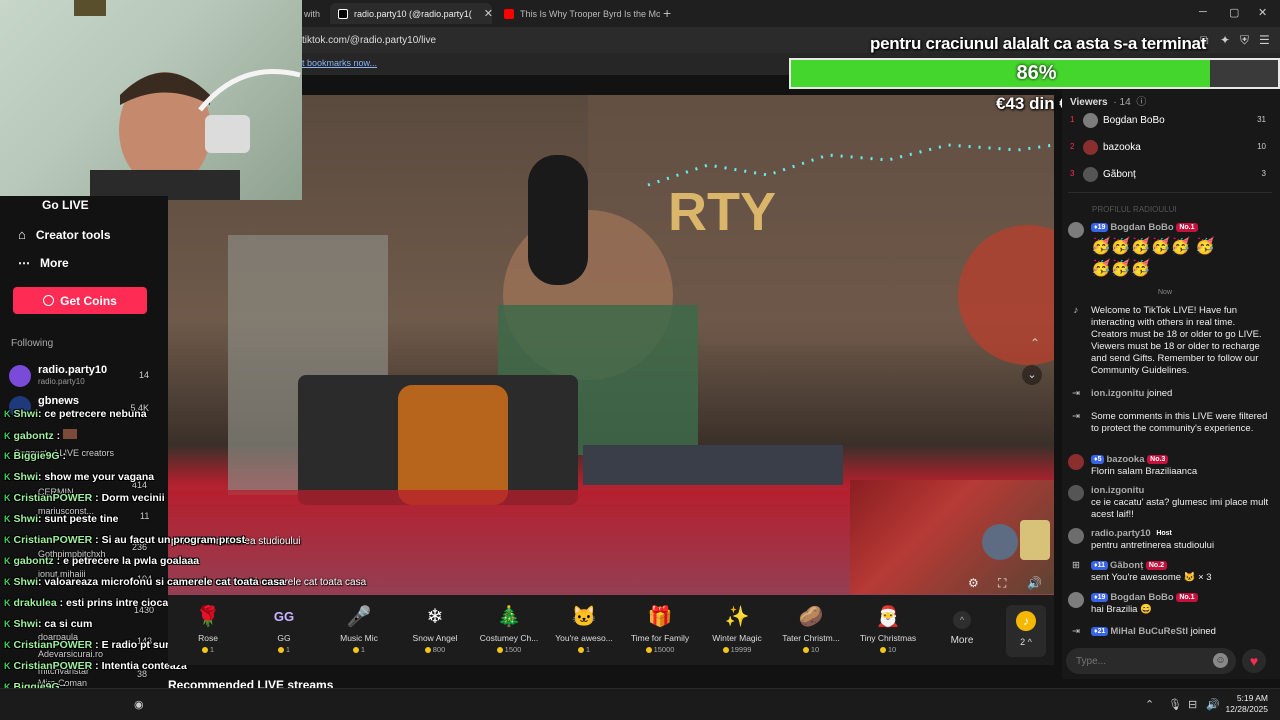 Image resolution: width=1280 pixels, height=720 pixels. Describe the element at coordinates (888, 638) in the screenshot. I see `gift-name: Tiny Christmas` at that location.